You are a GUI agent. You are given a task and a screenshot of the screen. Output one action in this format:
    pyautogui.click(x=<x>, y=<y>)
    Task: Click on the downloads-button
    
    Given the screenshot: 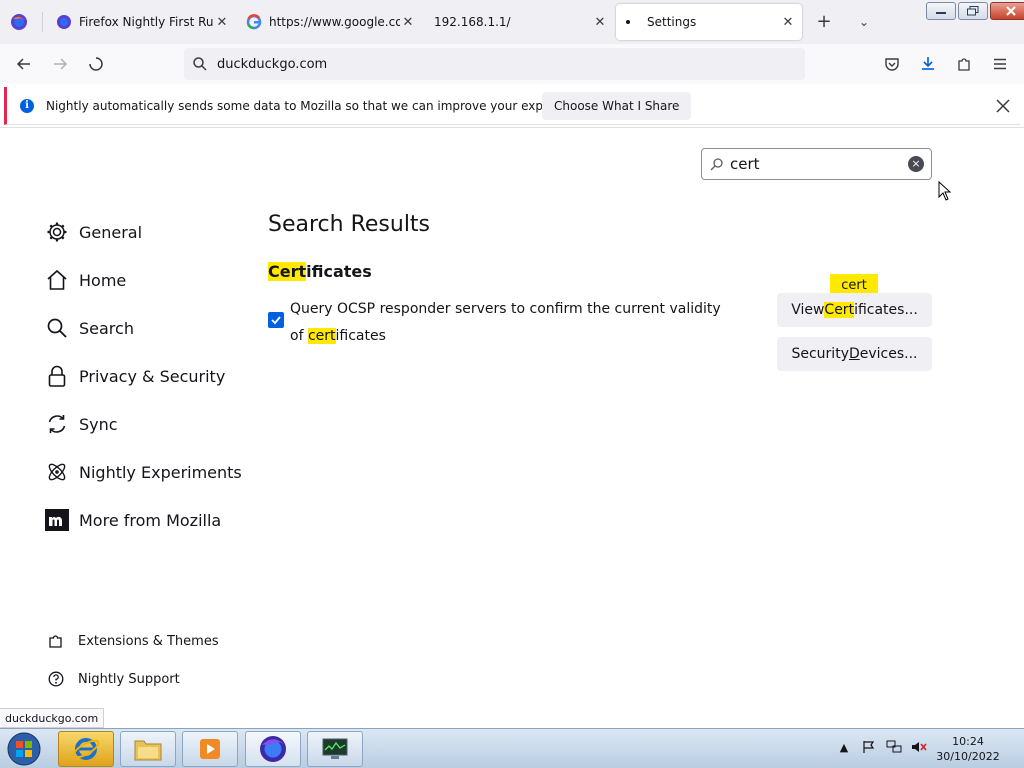 What is the action you would take?
    pyautogui.click(x=928, y=64)
    